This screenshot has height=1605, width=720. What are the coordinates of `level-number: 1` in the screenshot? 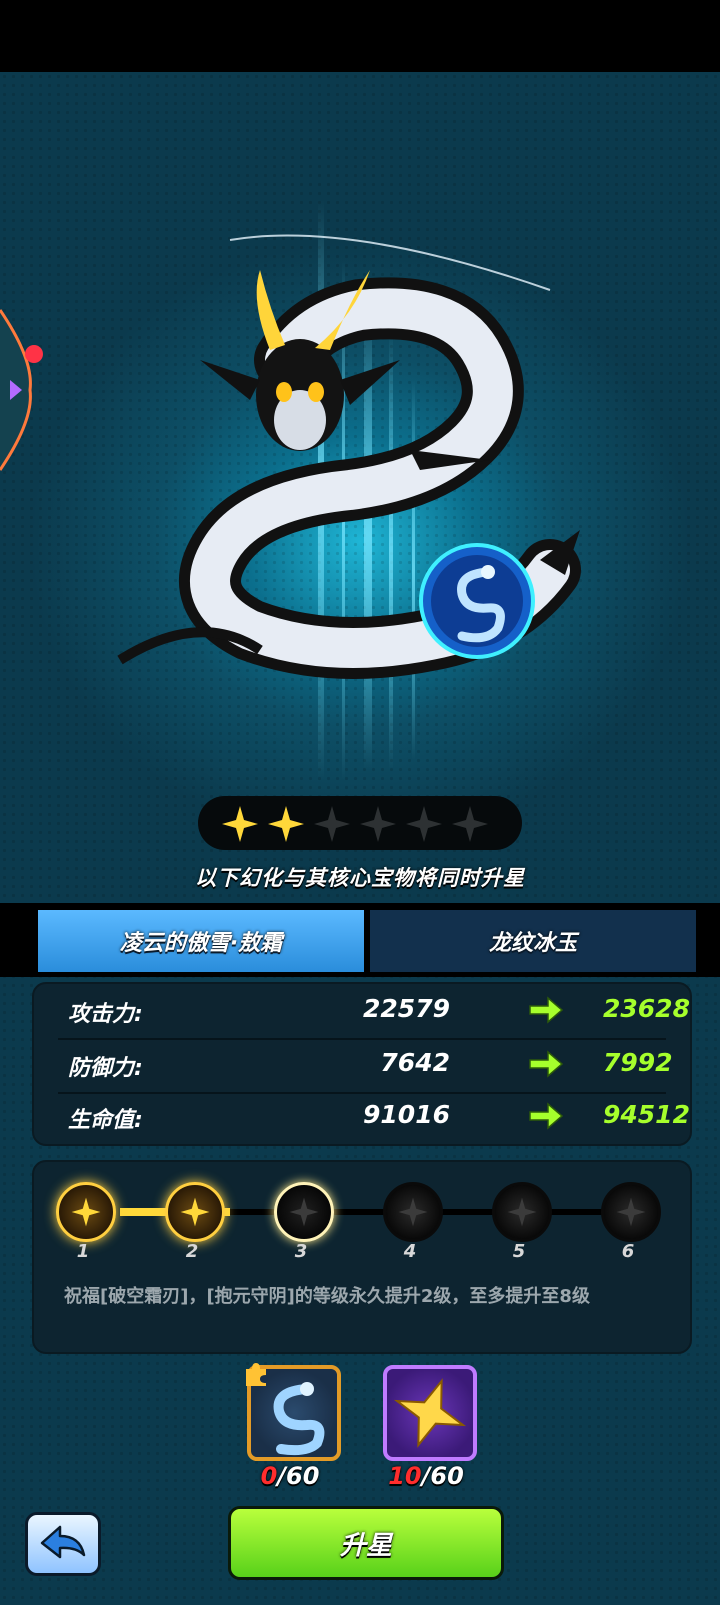 It's located at (83, 1251).